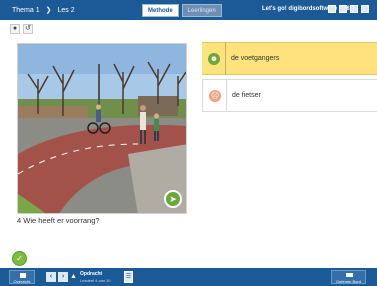 This screenshot has width=377, height=286. Describe the element at coordinates (348, 9) in the screenshot. I see `window-controls` at that location.